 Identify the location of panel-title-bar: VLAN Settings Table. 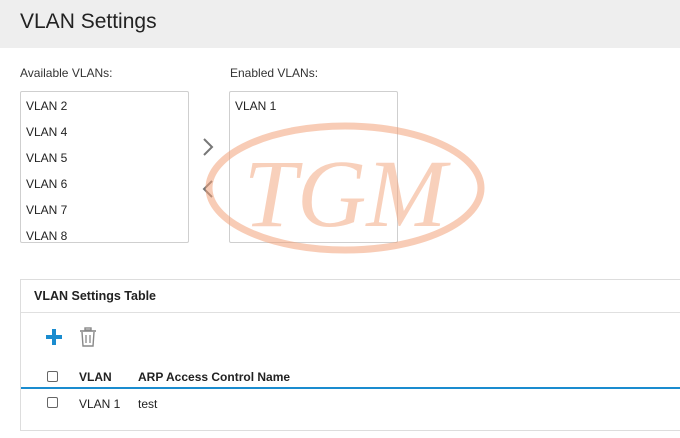
(350, 296).